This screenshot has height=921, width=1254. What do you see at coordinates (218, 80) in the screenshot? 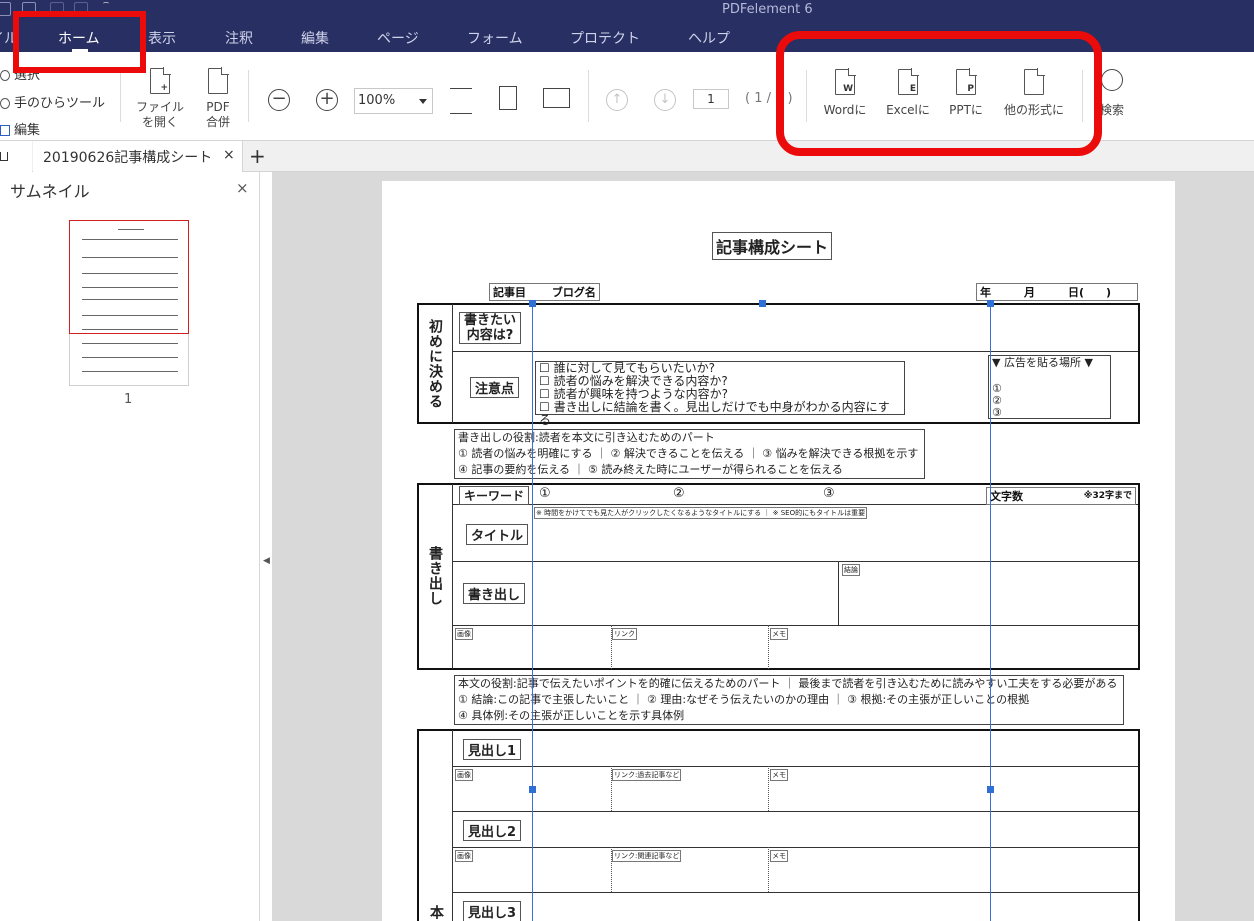
I see `pdf-merge-icon` at bounding box center [218, 80].